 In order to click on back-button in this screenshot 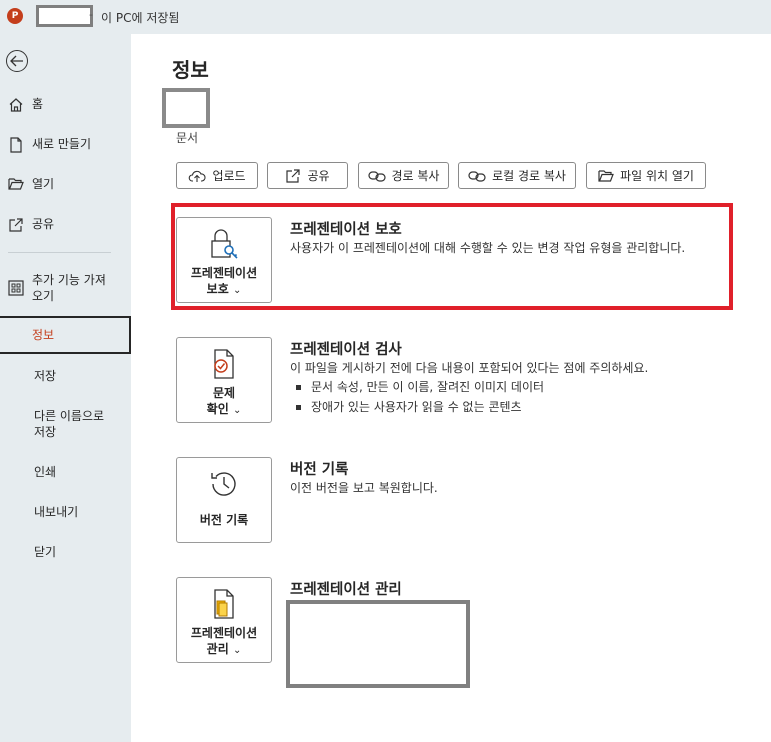, I will do `click(17, 61)`.